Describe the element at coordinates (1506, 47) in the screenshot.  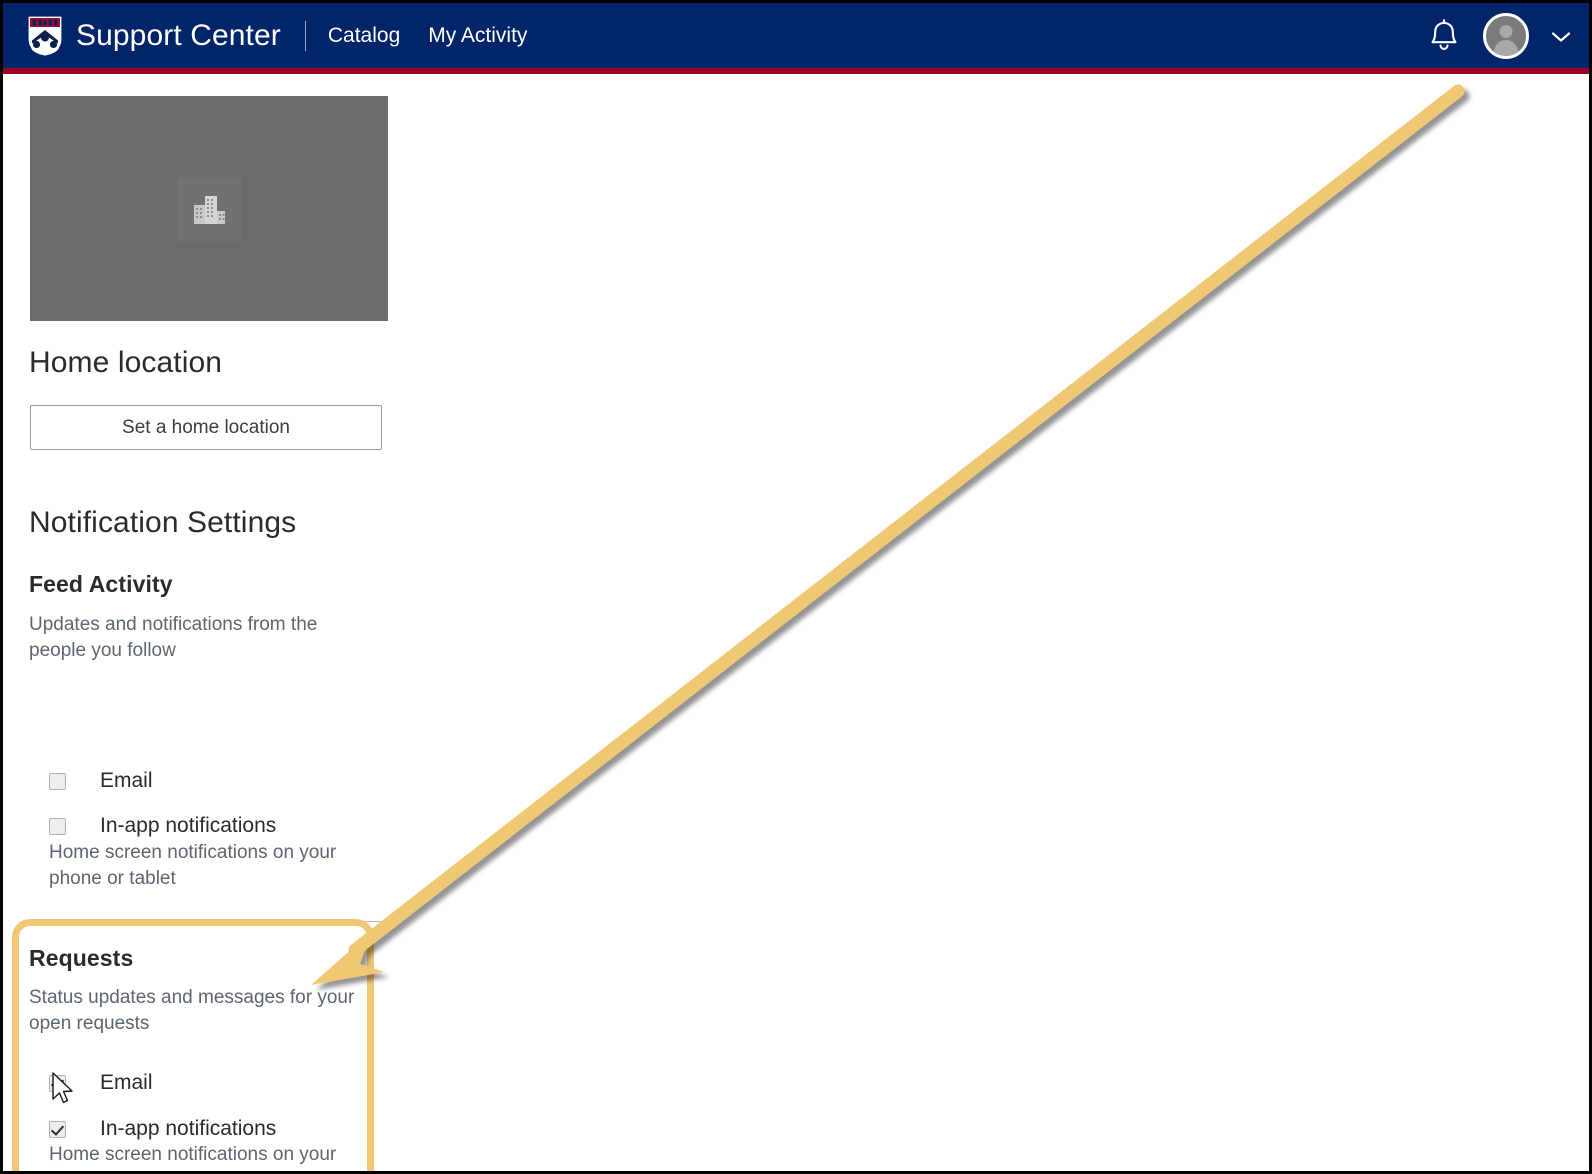
I see `avatar-body` at that location.